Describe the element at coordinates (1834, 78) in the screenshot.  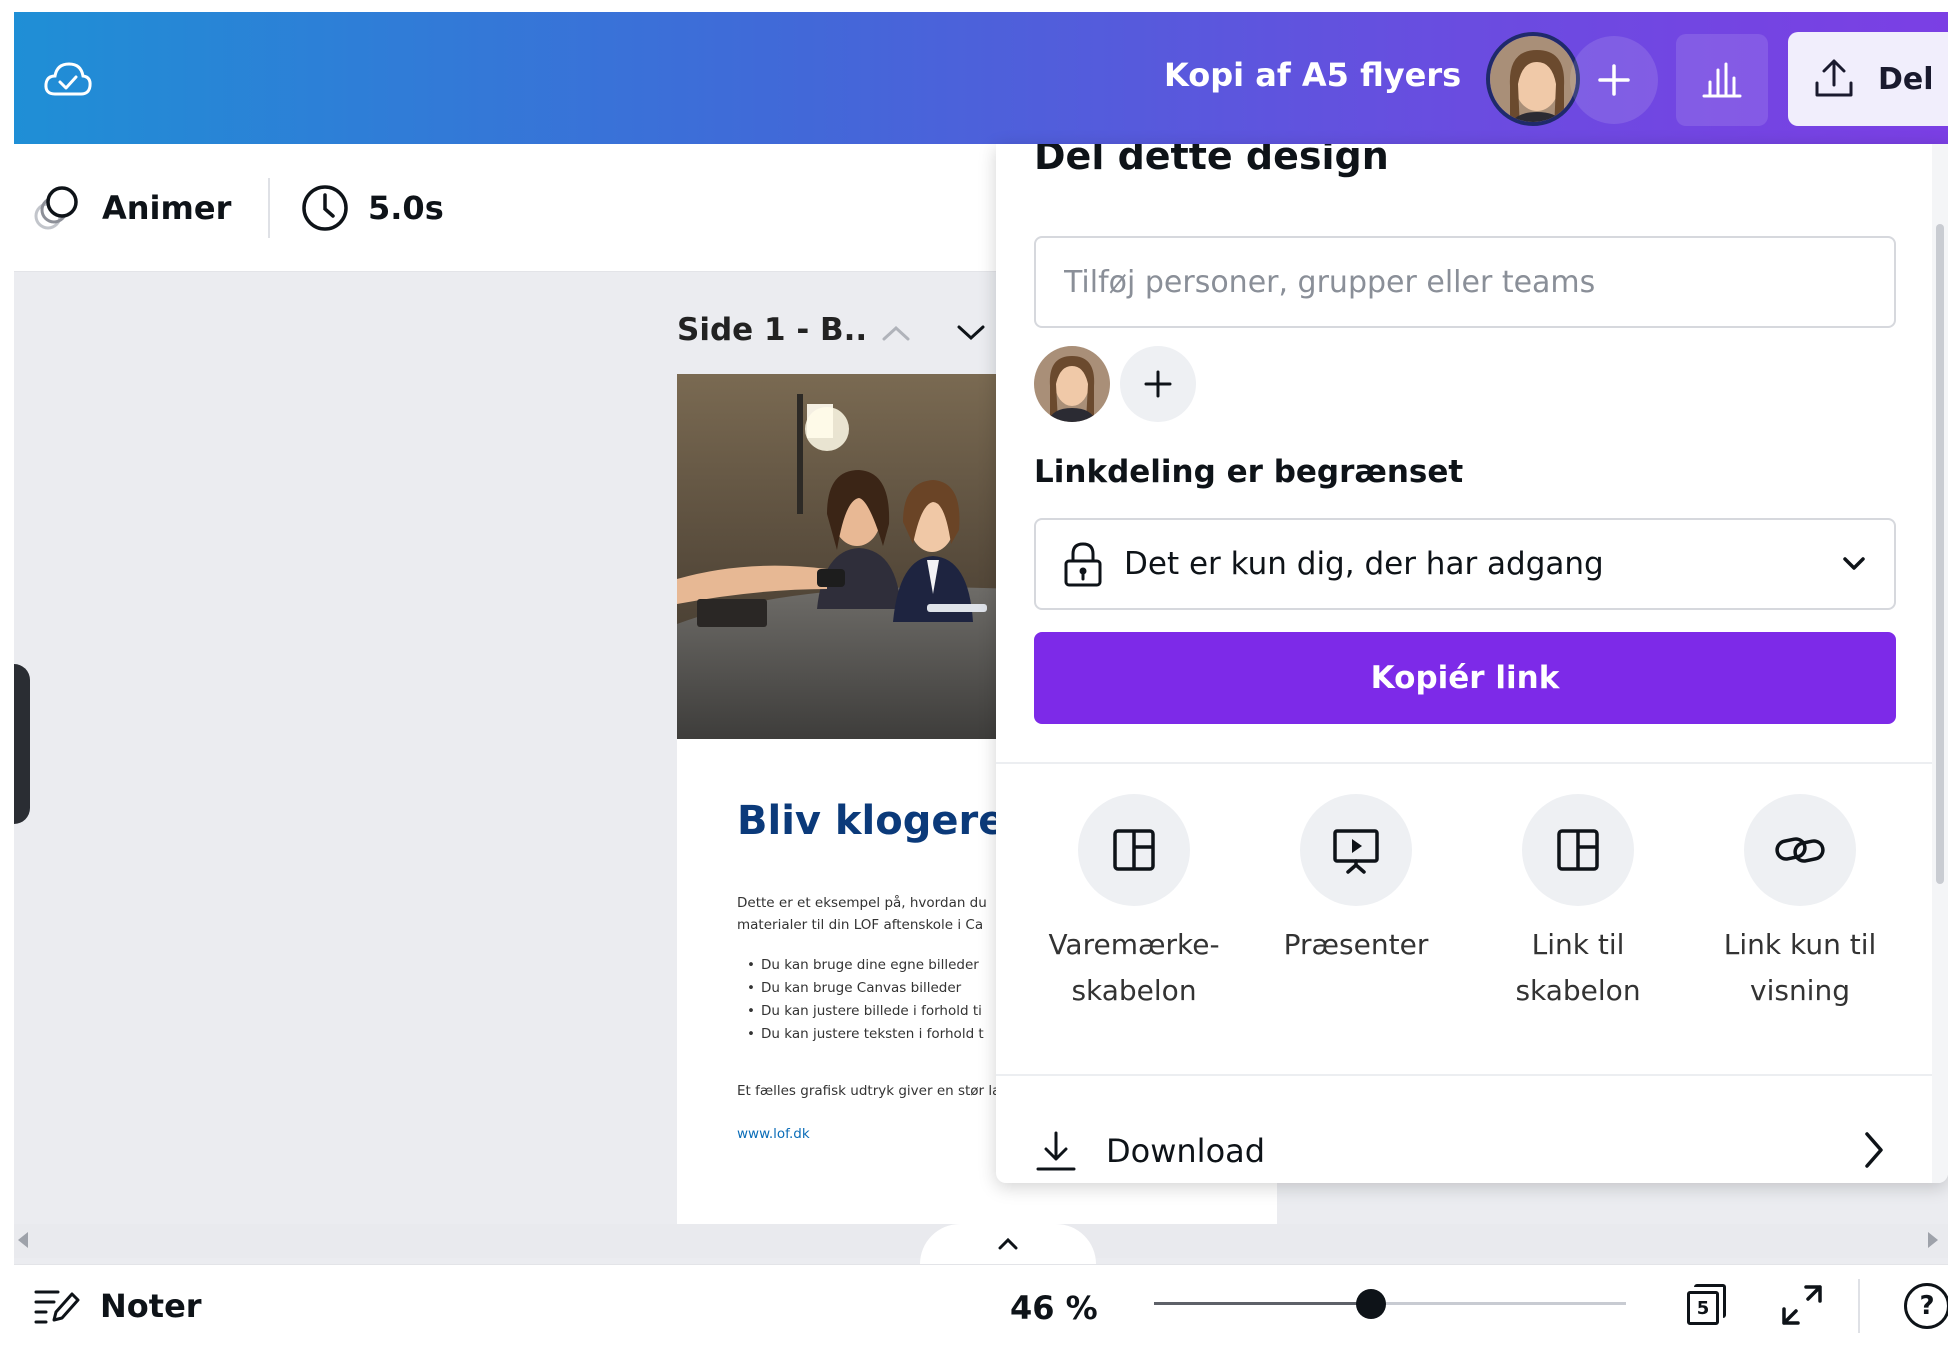
I see `upload-icon` at that location.